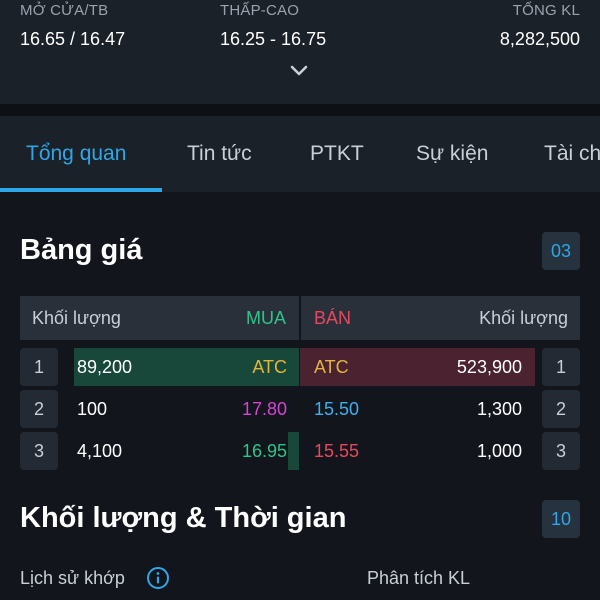 The height and width of the screenshot is (600, 600). I want to click on volume-analysis-label: Phân tích KL, so click(418, 578).